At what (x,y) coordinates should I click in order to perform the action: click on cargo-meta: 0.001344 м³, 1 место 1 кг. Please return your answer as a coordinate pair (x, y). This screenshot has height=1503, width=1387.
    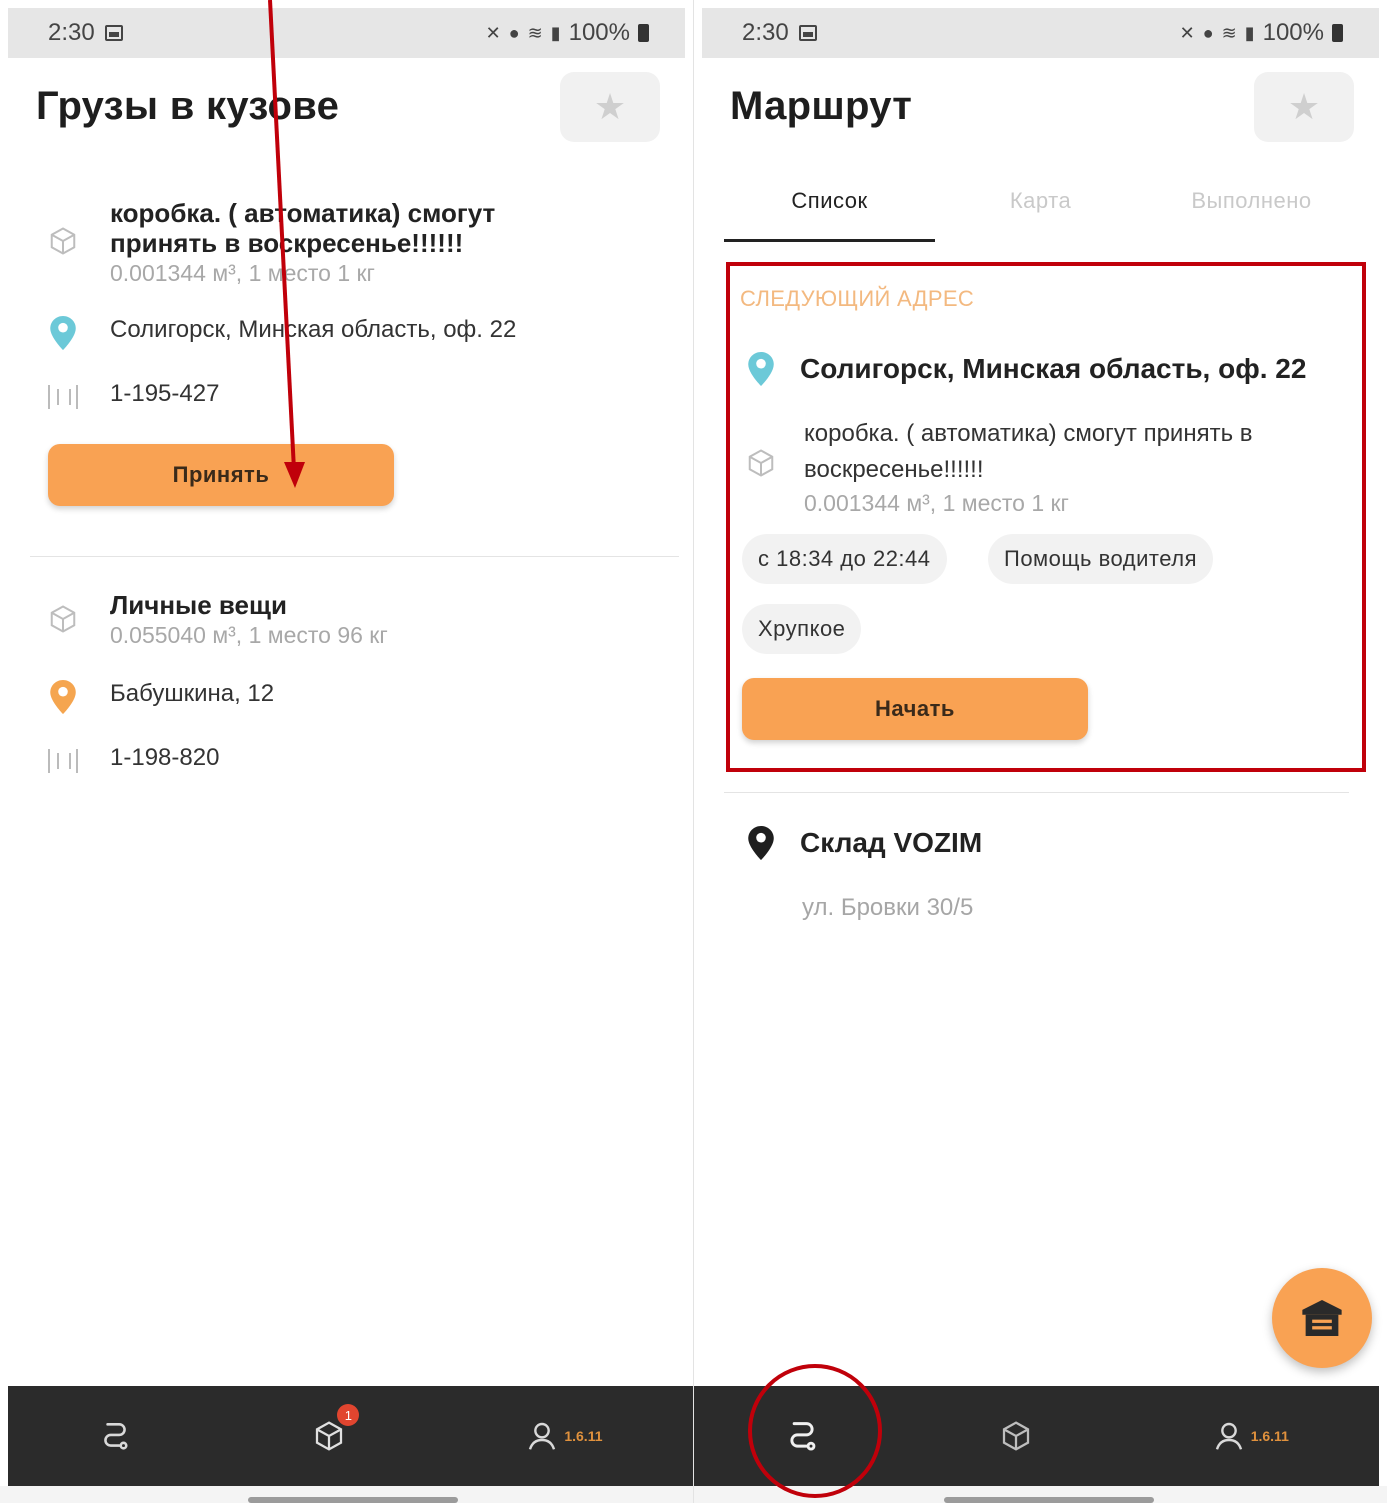
    Looking at the image, I should click on (242, 273).